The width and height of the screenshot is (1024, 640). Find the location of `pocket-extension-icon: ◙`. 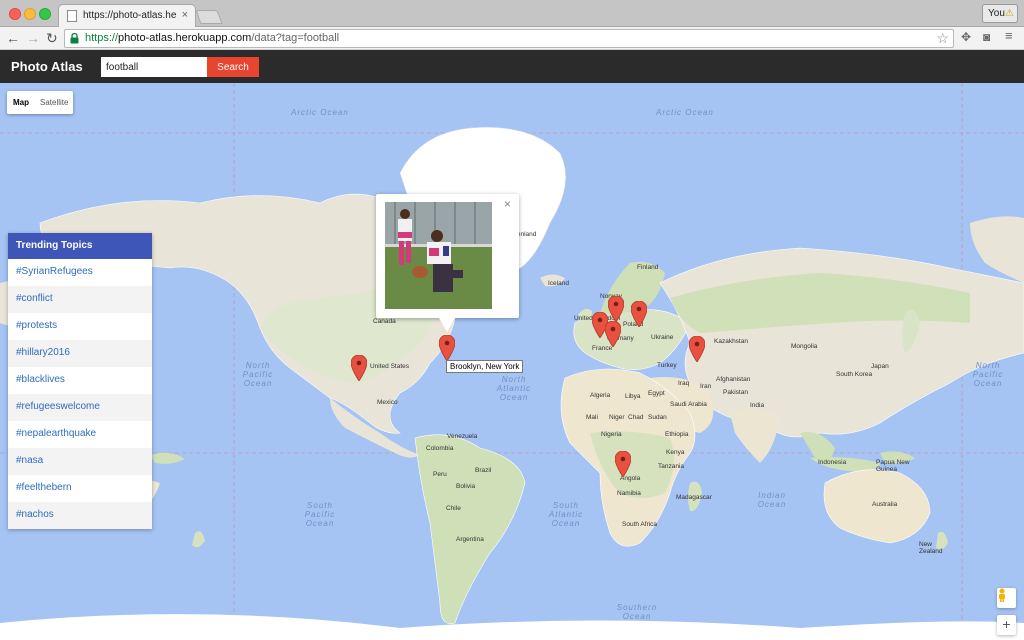

pocket-extension-icon: ◙ is located at coordinates (986, 37).